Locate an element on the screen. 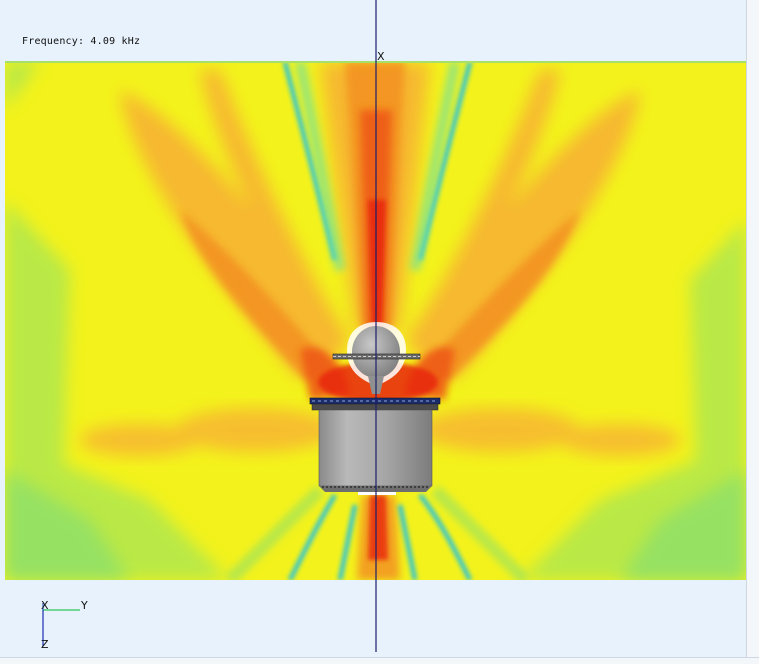 This screenshot has width=759, height=664. triad-z-label: Z is located at coordinates (45, 644).